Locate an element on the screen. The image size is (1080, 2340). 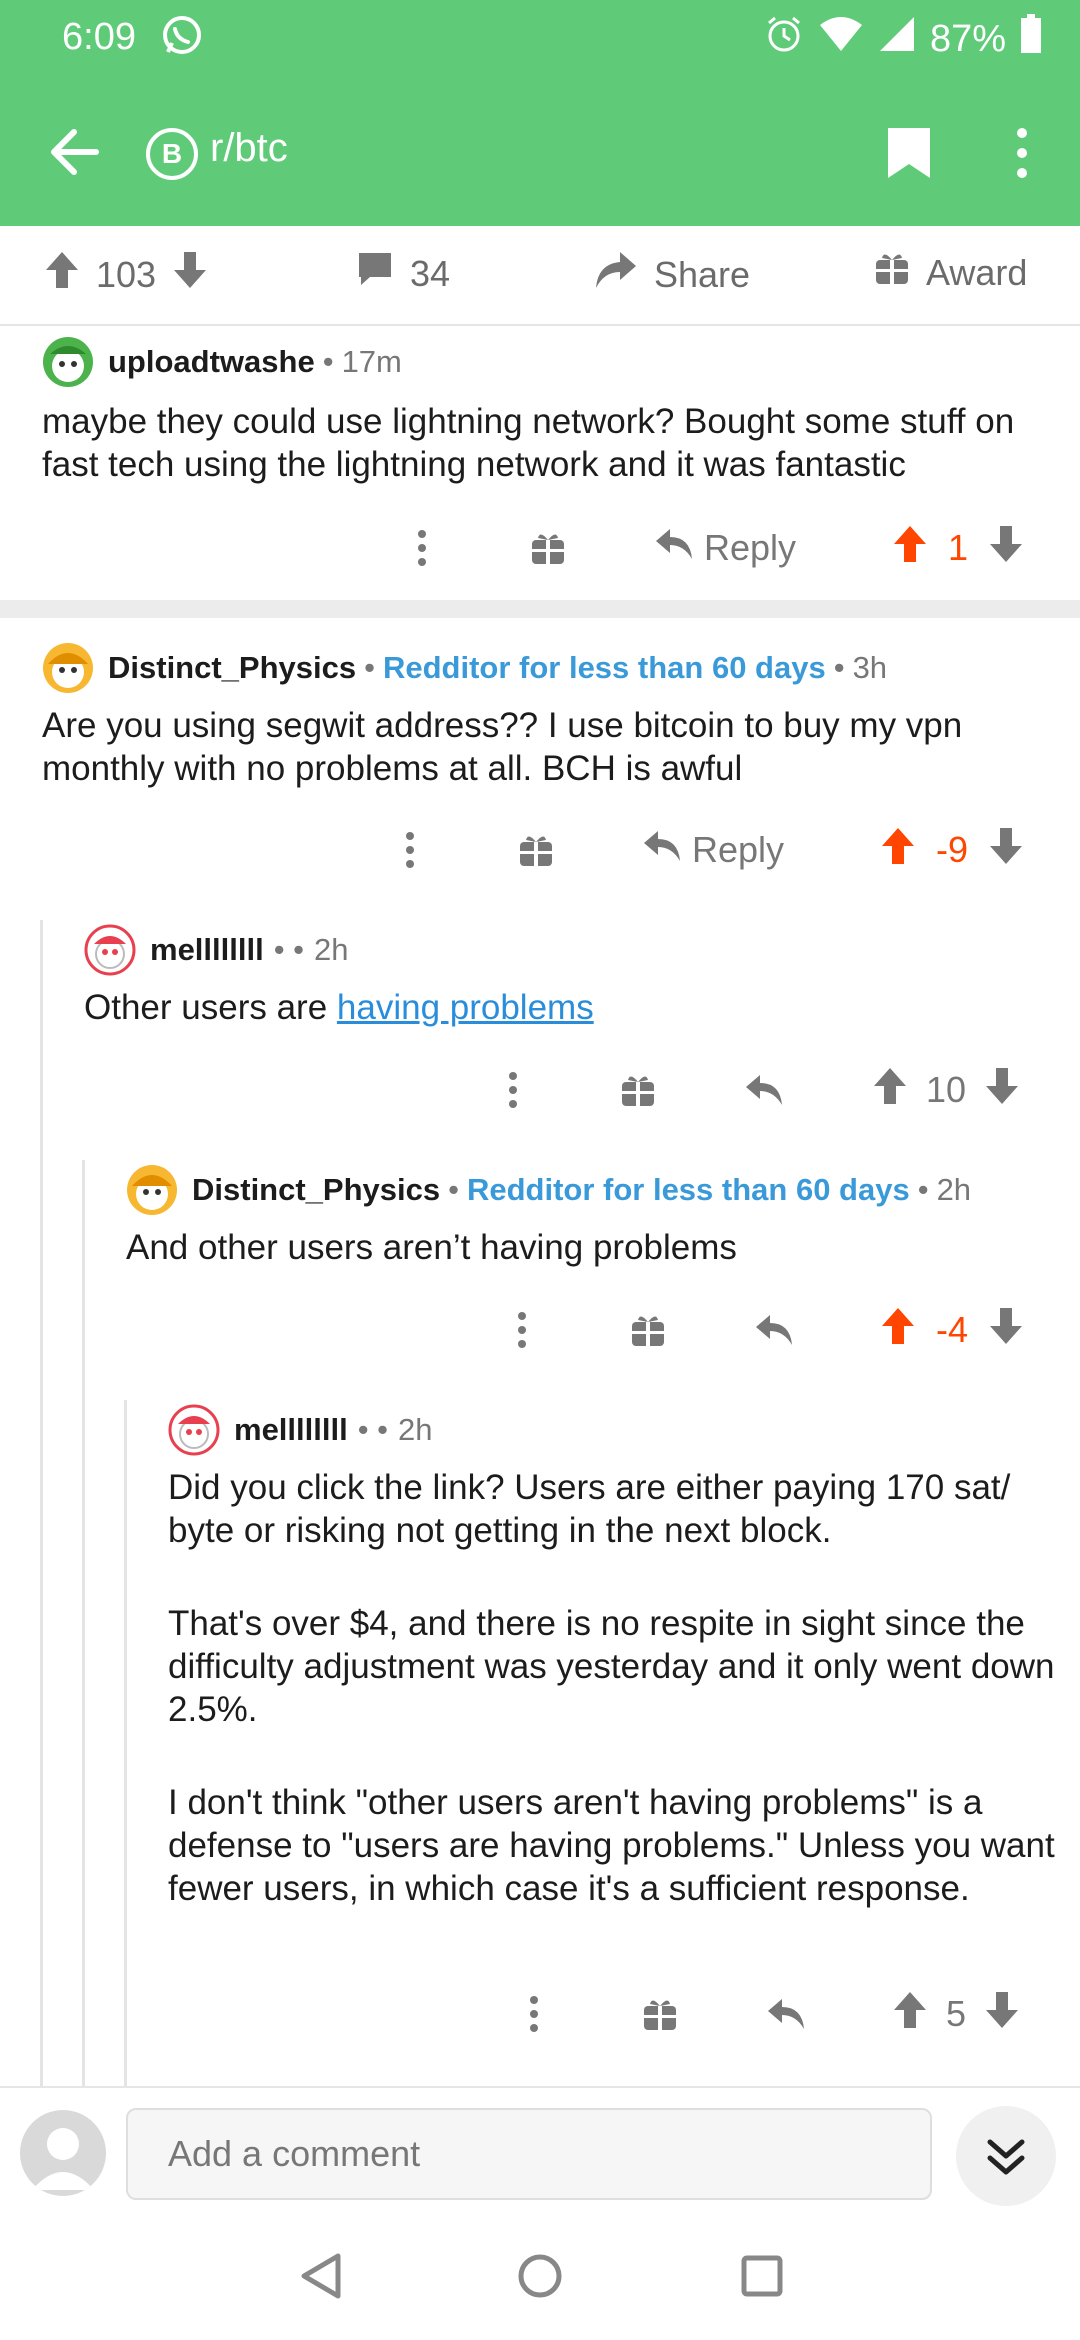
comment-actions: Reply -9 is located at coordinates (540, 850).